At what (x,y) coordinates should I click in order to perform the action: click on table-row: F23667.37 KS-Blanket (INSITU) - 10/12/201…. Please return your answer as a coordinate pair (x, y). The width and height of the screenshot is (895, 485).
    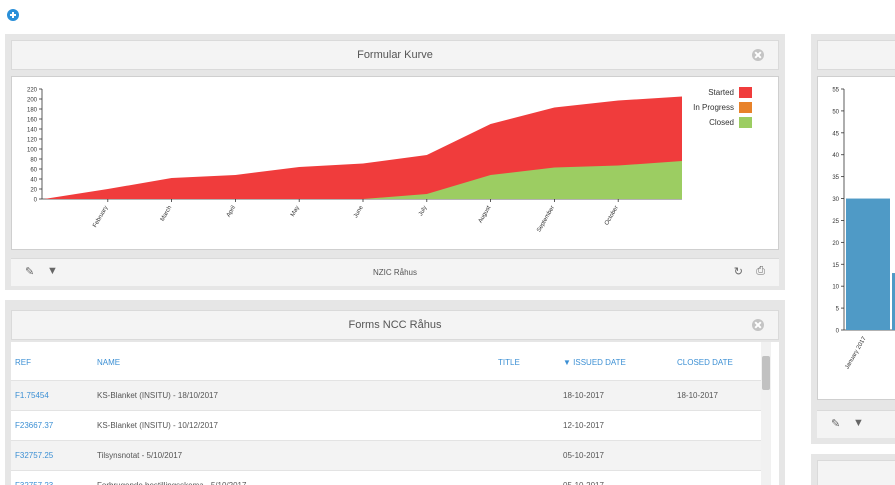
    Looking at the image, I should click on (389, 425).